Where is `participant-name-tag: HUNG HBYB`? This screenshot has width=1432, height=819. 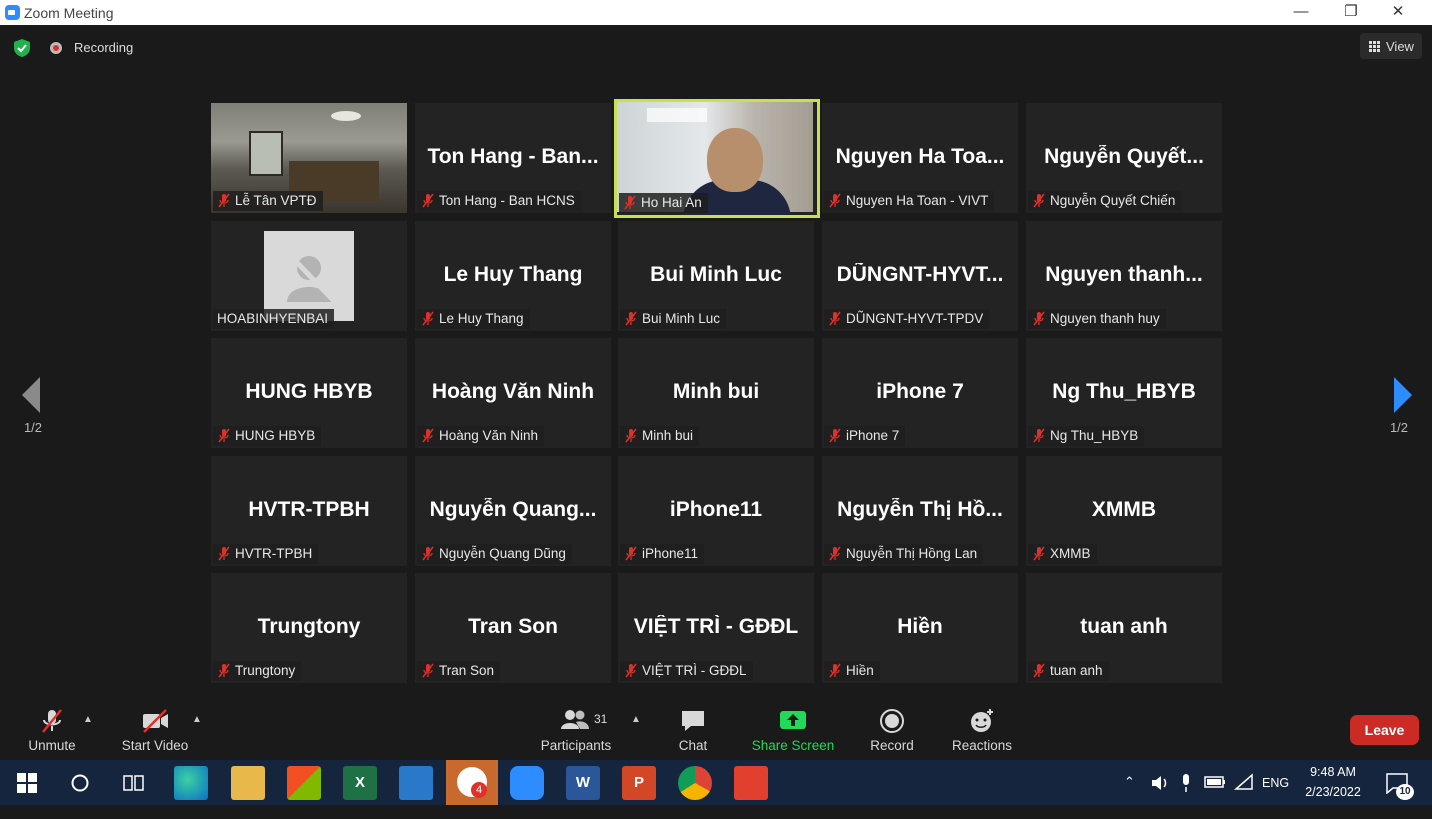 participant-name-tag: HUNG HBYB is located at coordinates (267, 436).